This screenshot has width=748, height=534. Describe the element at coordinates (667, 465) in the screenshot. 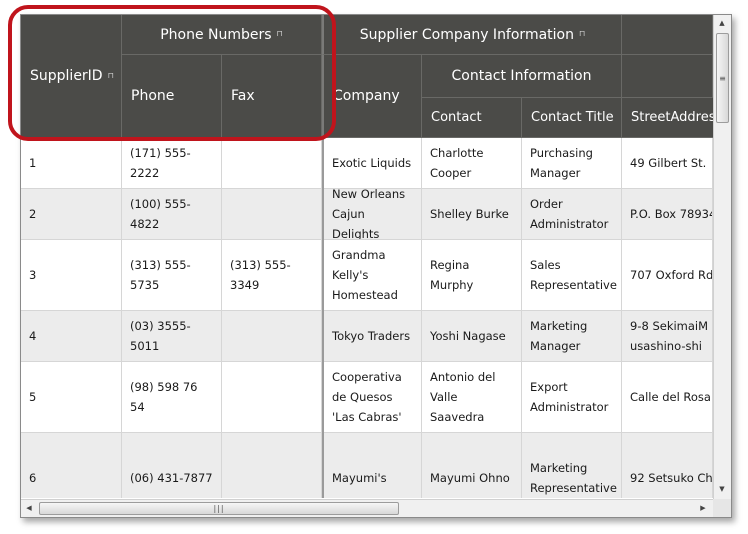

I see `cell-street-address: 92 Setsuko Chuo-ku` at that location.